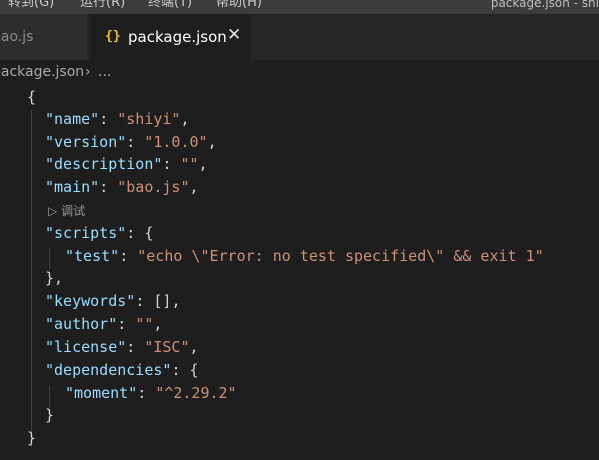 The width and height of the screenshot is (599, 460). I want to click on indent-guide, so click(31, 278).